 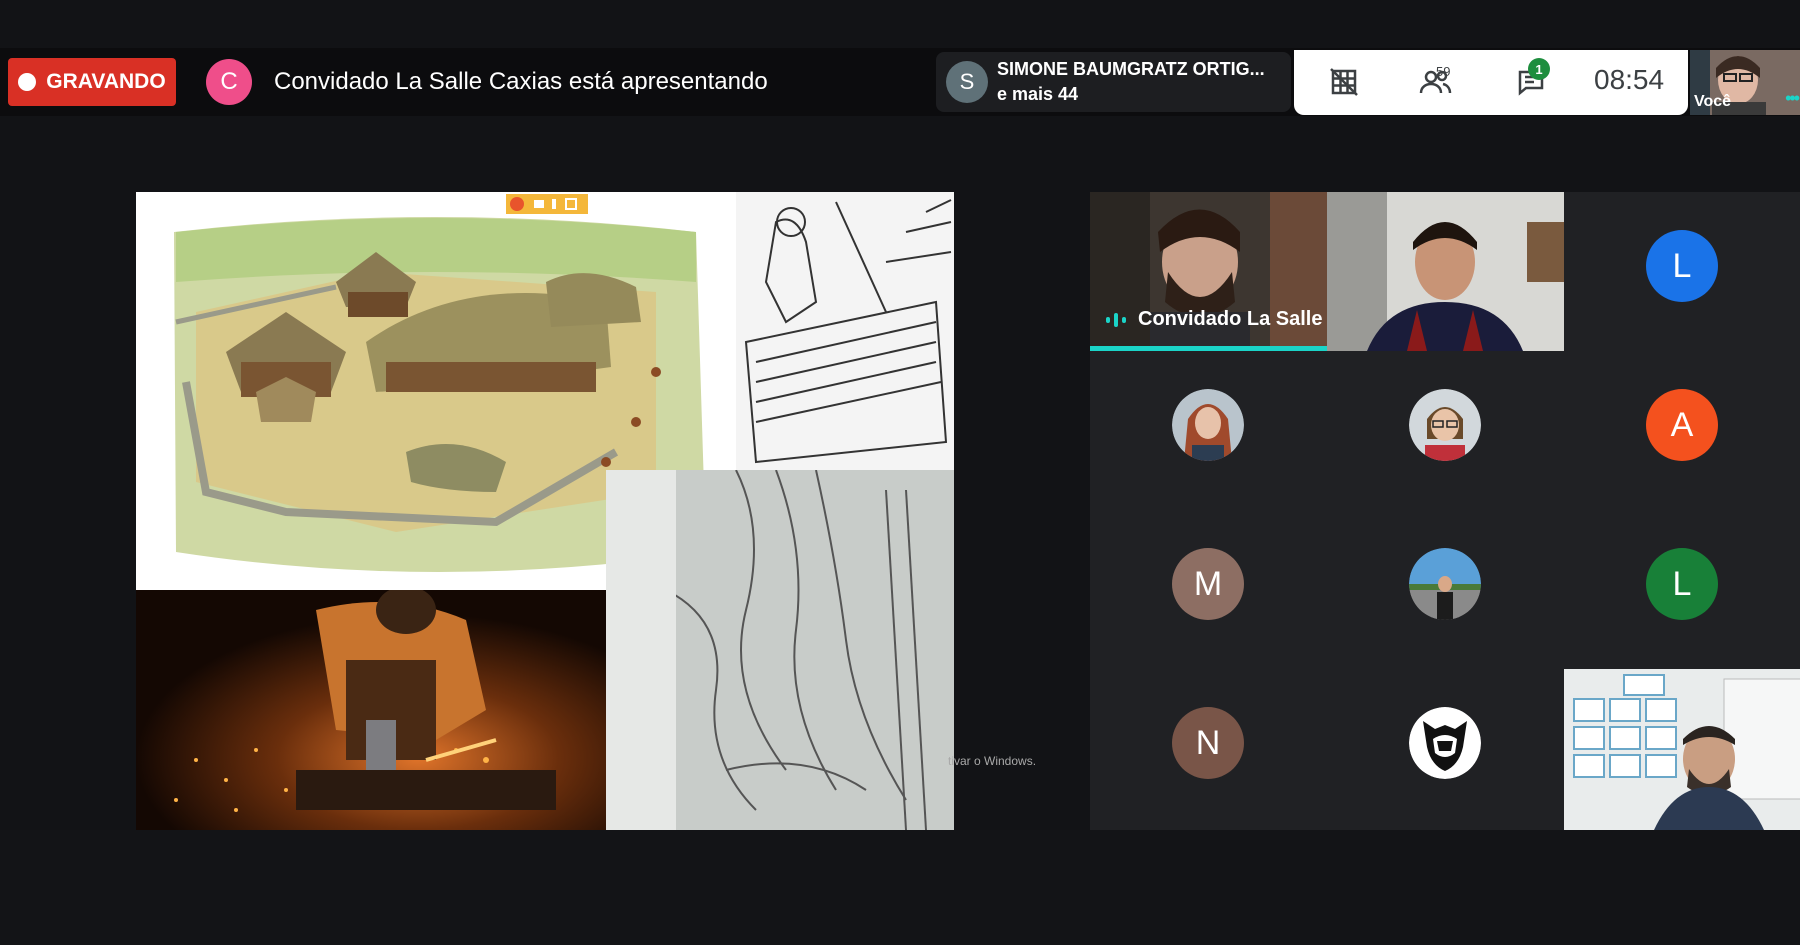 I want to click on record-dot-icon, so click(x=27, y=82).